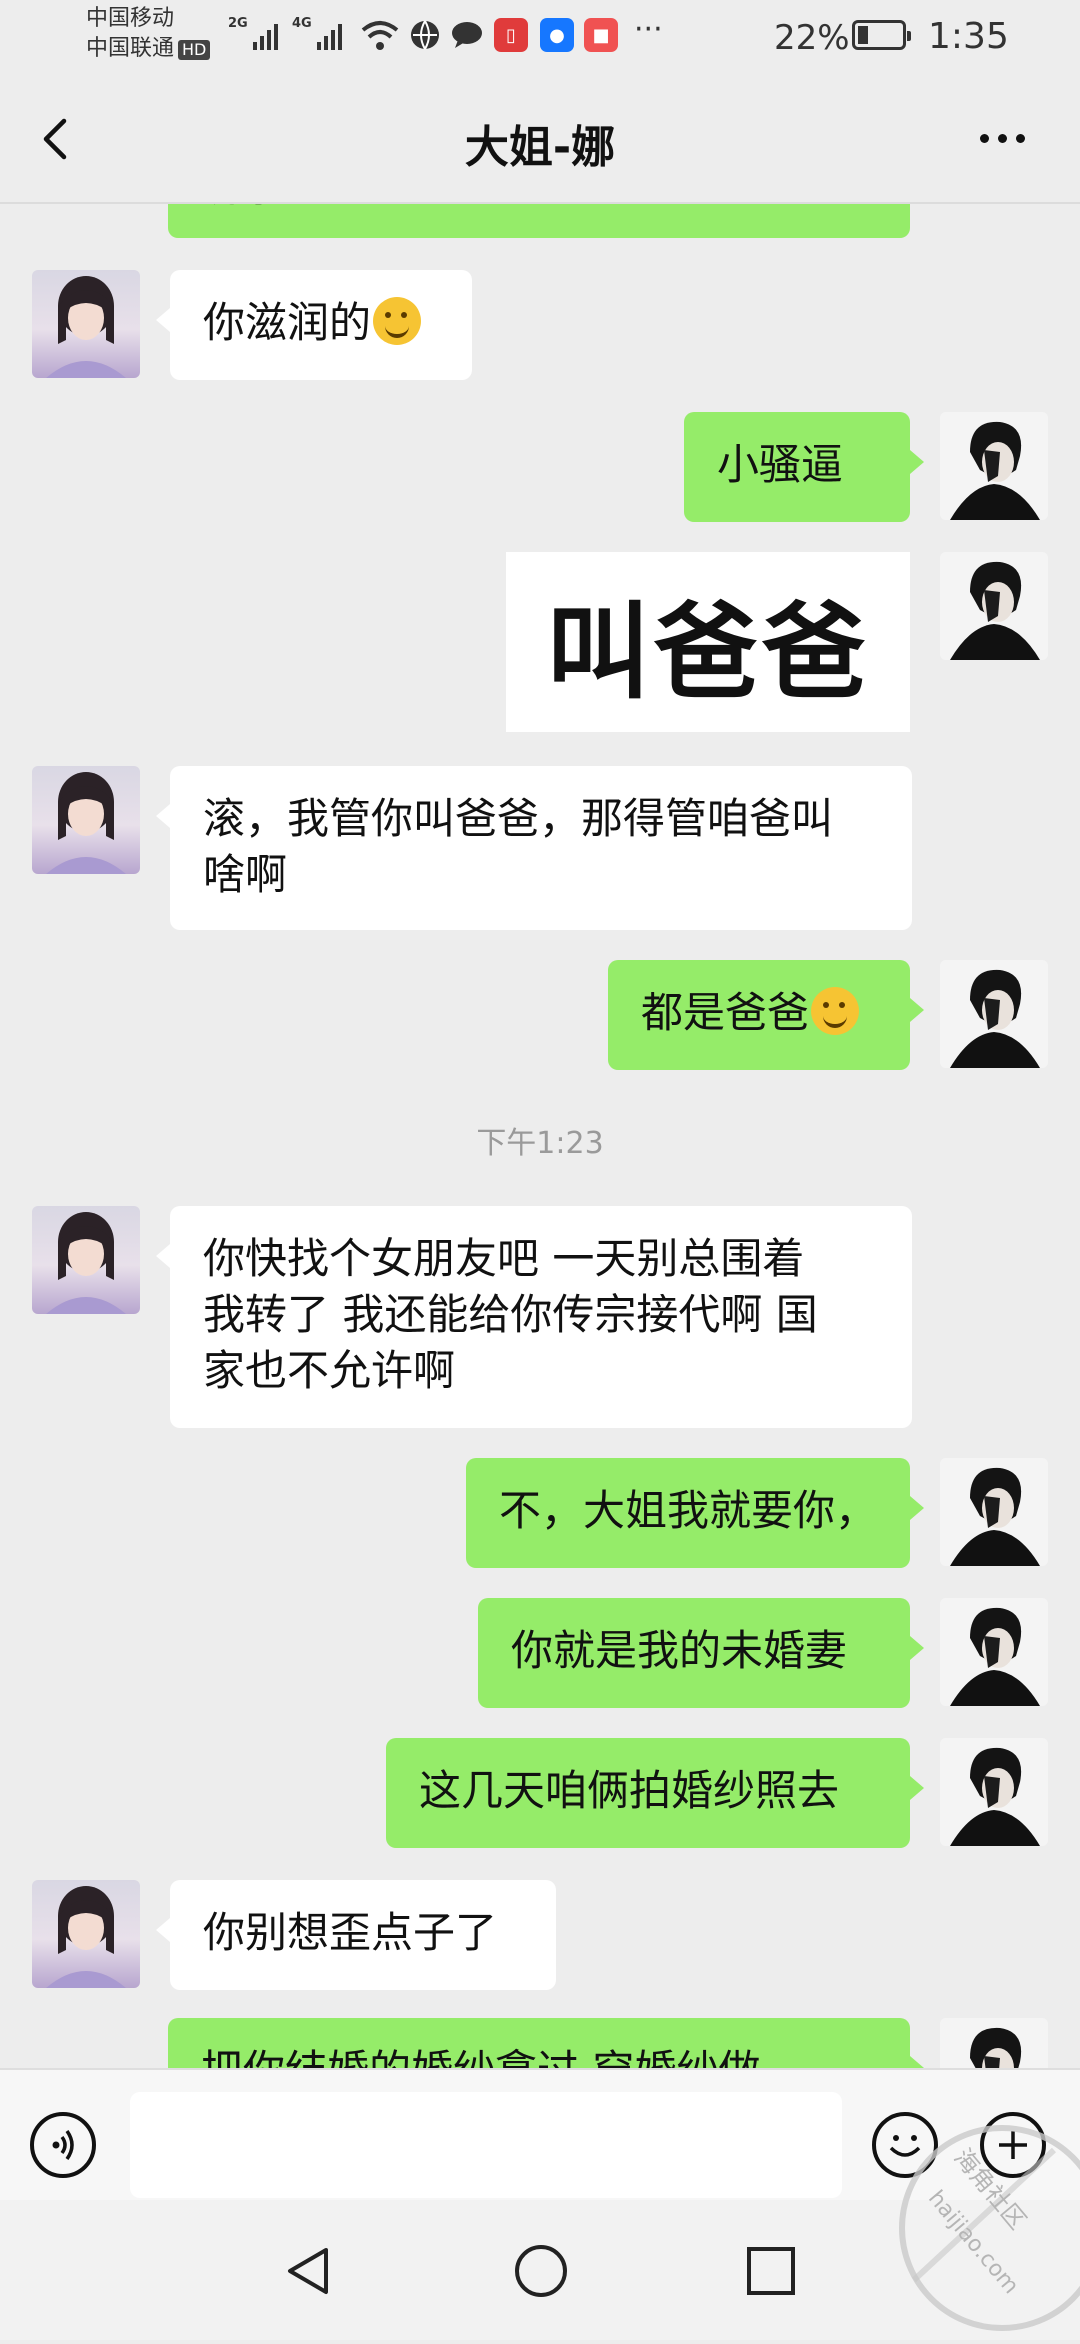 The width and height of the screenshot is (1080, 2344). I want to click on signal-4g-icon: 4G, so click(317, 33).